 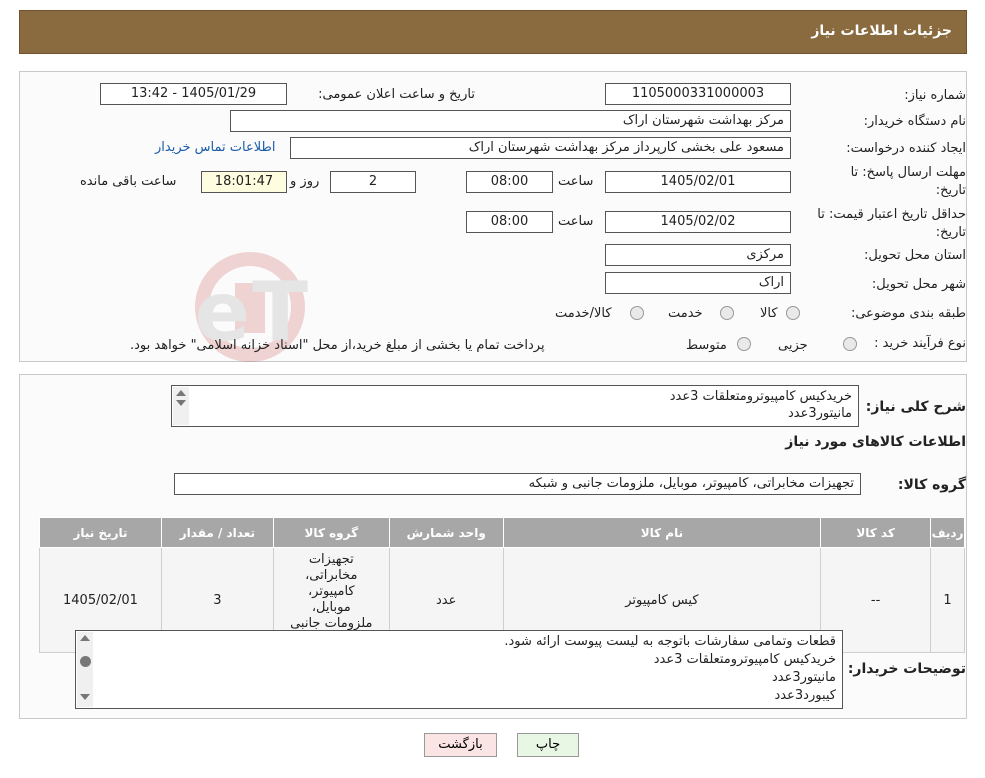 I want to click on page-header: جزئیات اطلاعات نیاز, so click(x=493, y=32).